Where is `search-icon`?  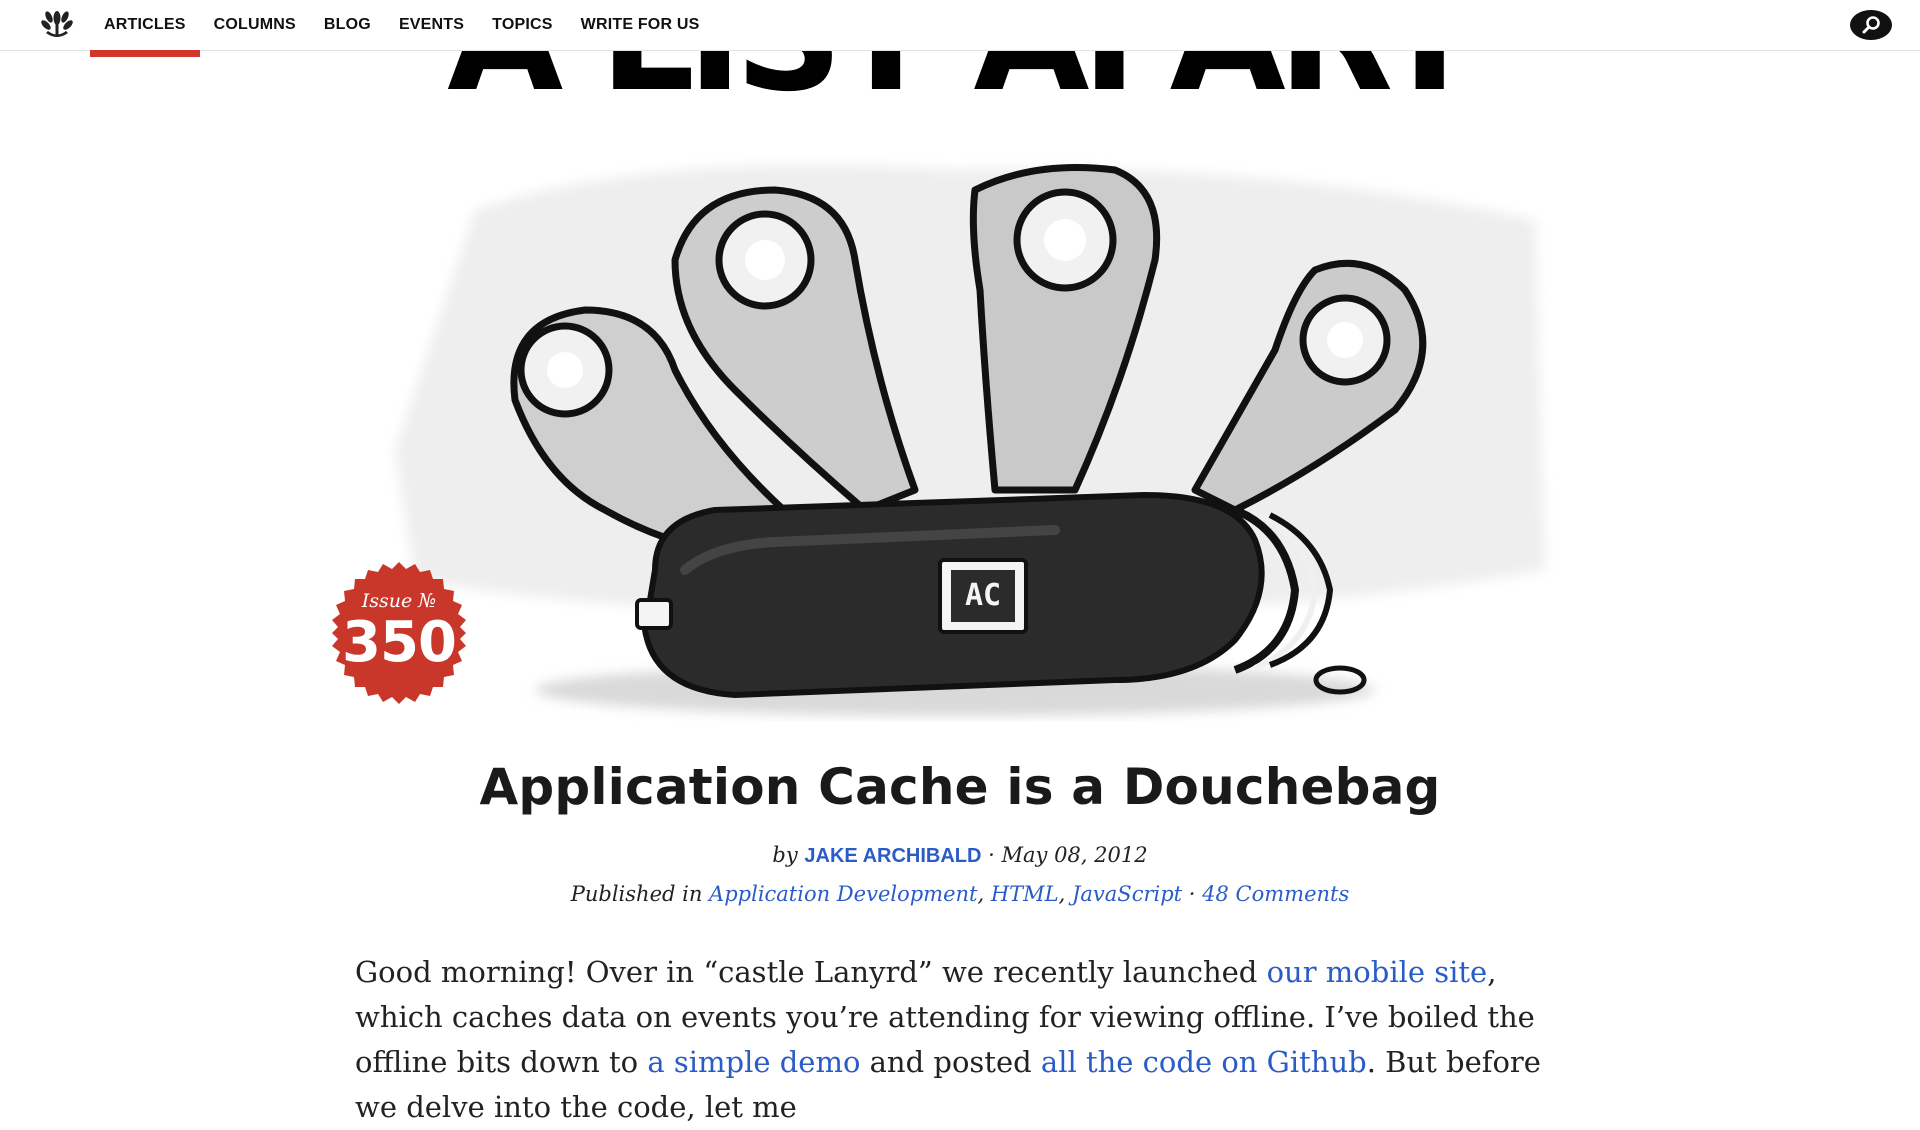 search-icon is located at coordinates (1871, 25).